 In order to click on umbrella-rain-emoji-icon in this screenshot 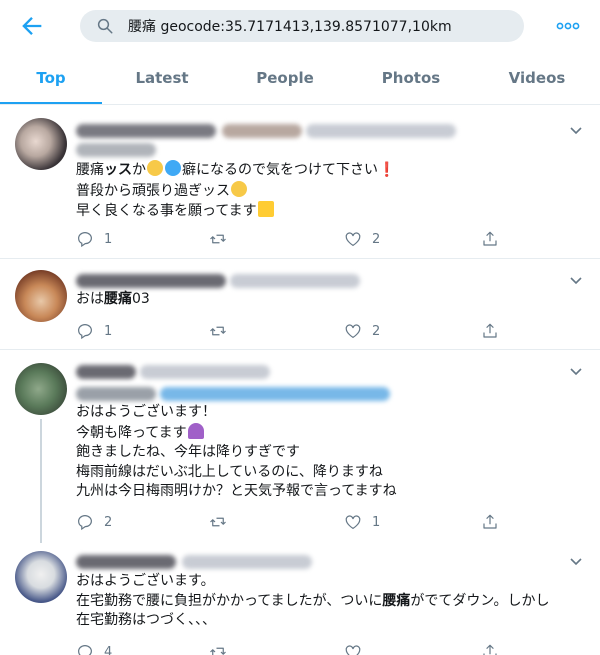, I will do `click(195, 430)`.